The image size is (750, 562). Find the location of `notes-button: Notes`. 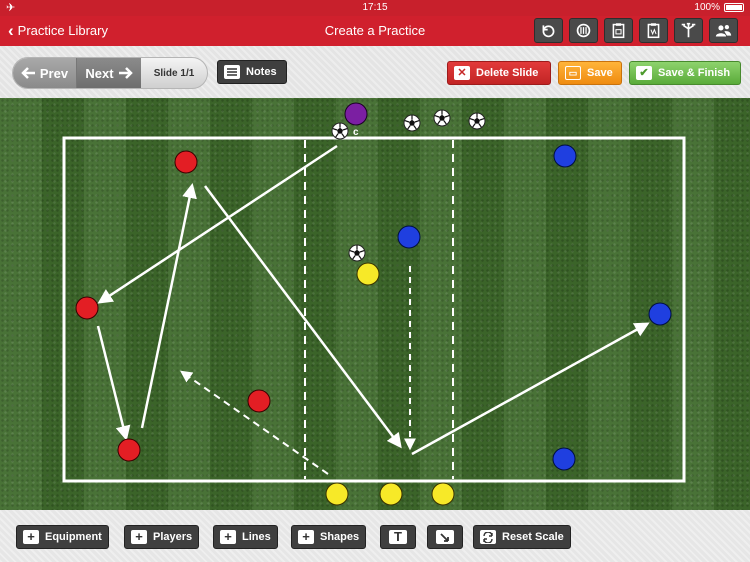

notes-button: Notes is located at coordinates (252, 72).